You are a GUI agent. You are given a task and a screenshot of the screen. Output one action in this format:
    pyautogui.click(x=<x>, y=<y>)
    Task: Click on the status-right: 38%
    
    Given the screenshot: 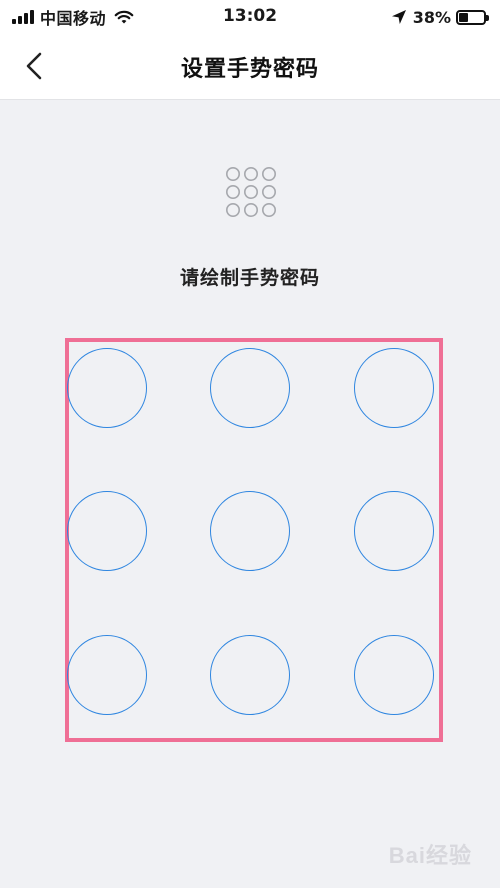 What is the action you would take?
    pyautogui.click(x=440, y=17)
    